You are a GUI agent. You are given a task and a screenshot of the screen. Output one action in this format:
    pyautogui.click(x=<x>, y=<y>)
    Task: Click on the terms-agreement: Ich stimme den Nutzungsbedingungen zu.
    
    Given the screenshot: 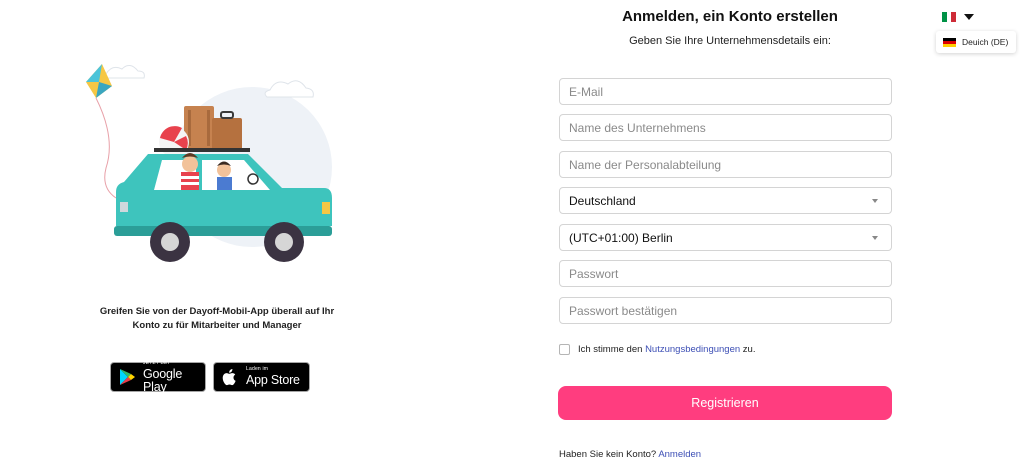 What is the action you would take?
    pyautogui.click(x=657, y=349)
    